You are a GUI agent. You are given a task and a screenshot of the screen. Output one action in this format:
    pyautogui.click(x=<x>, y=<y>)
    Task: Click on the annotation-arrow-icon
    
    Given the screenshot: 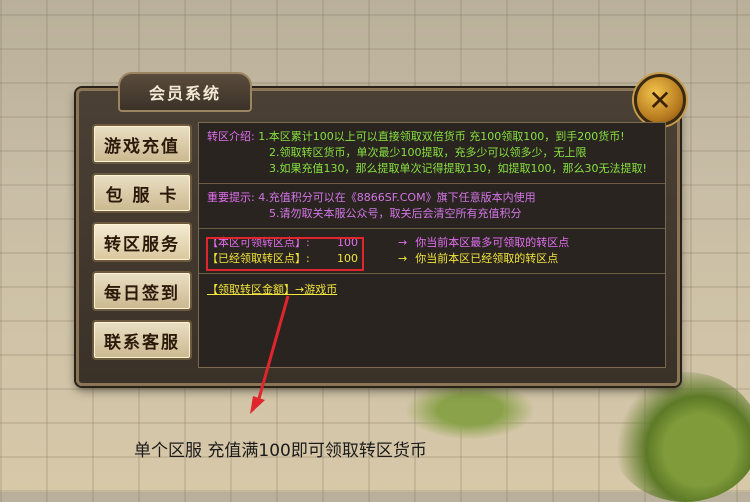 What is the action you would take?
    pyautogui.click(x=270, y=354)
    